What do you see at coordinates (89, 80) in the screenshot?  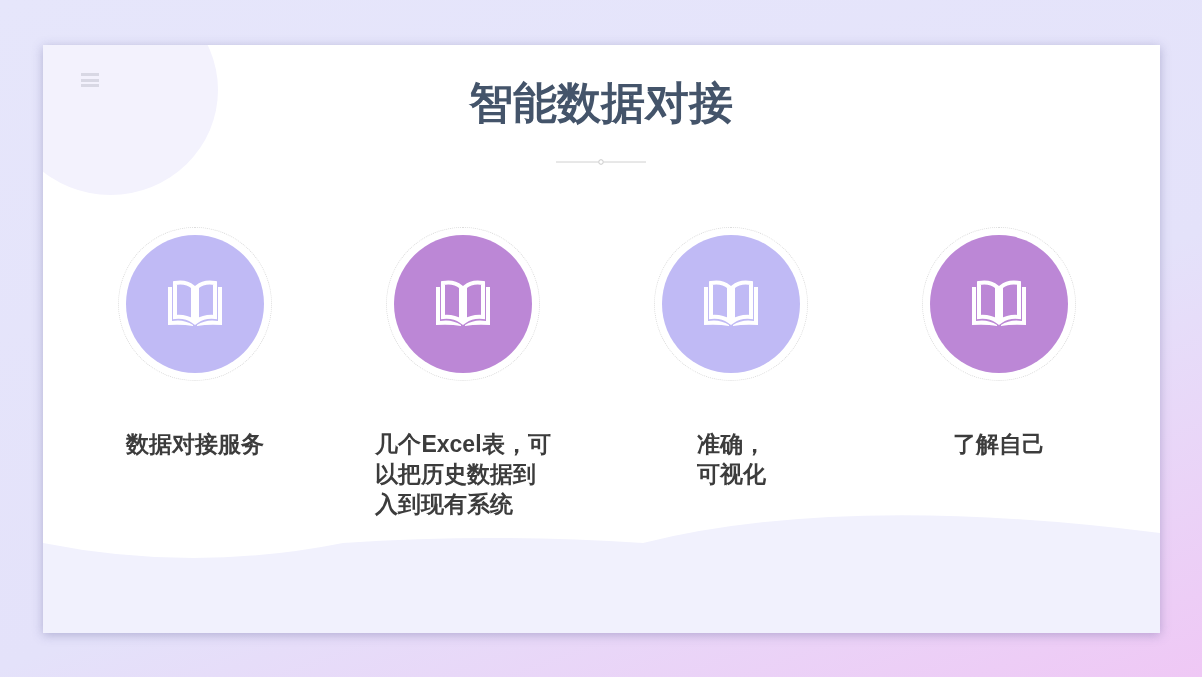 I see `menu-icon` at bounding box center [89, 80].